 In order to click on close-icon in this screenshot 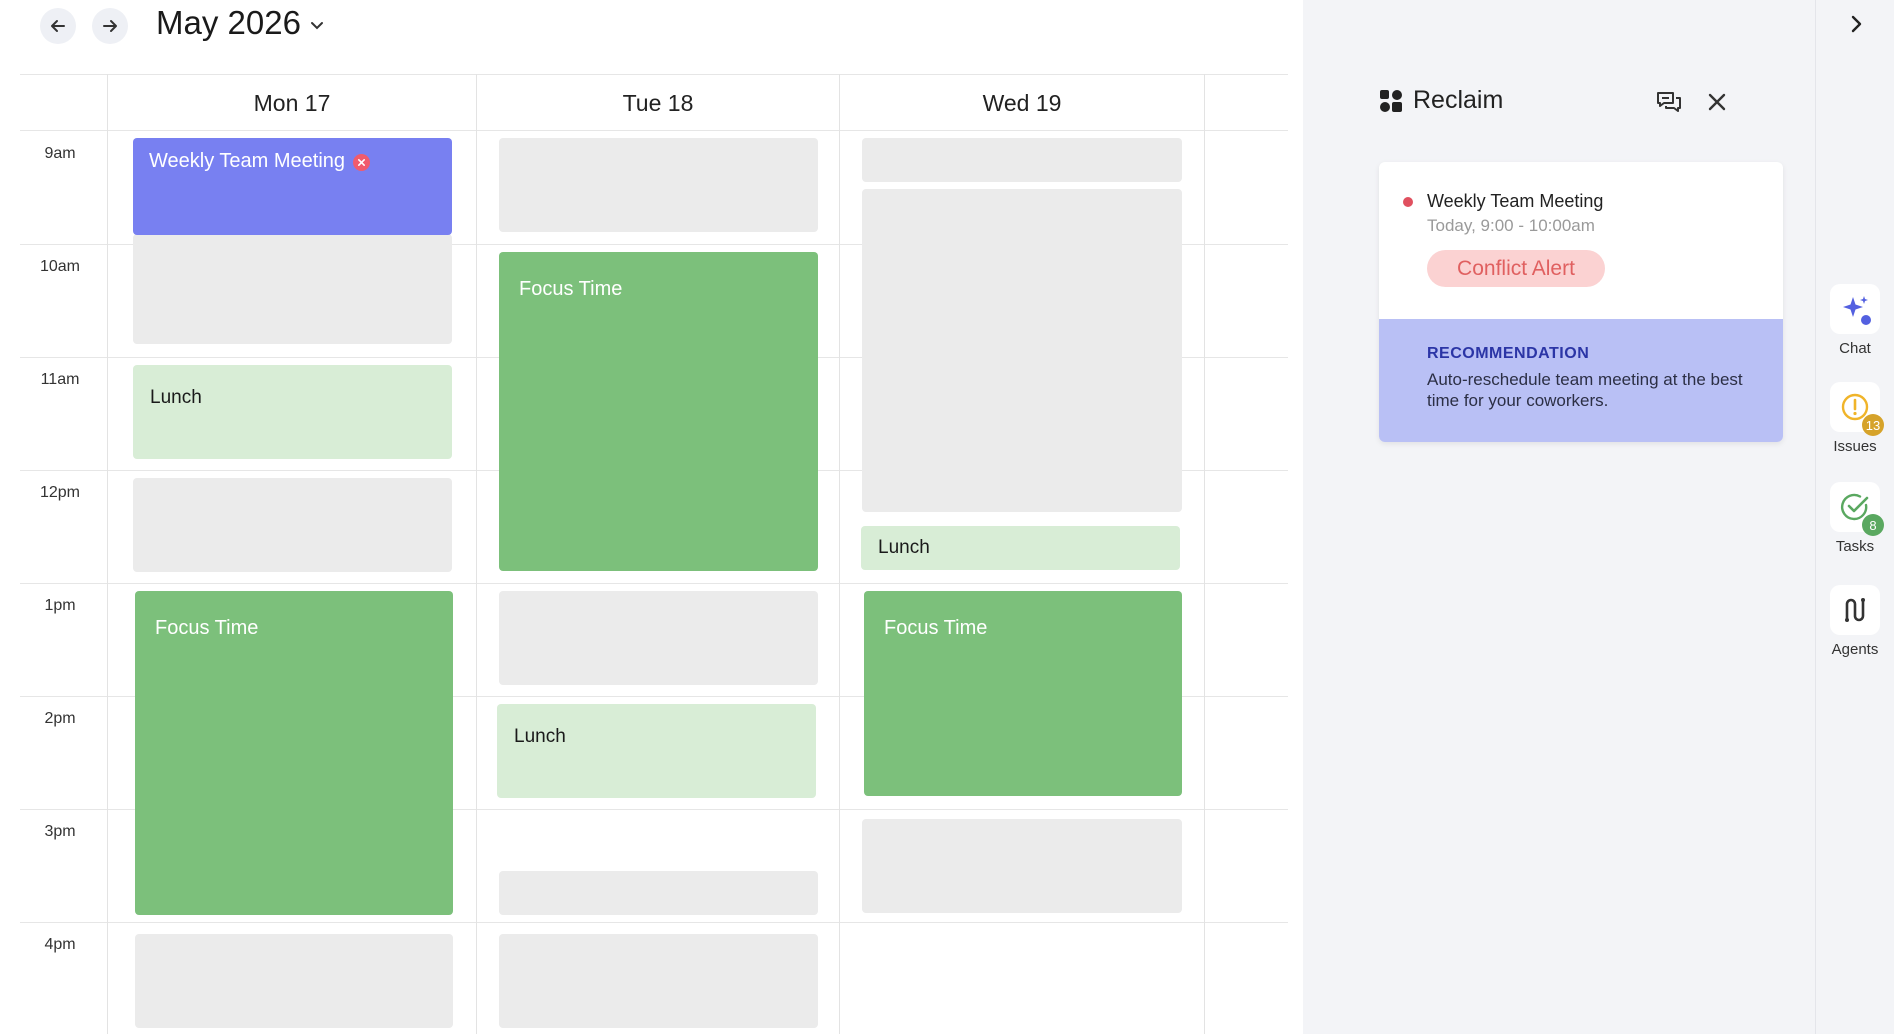, I will do `click(1717, 102)`.